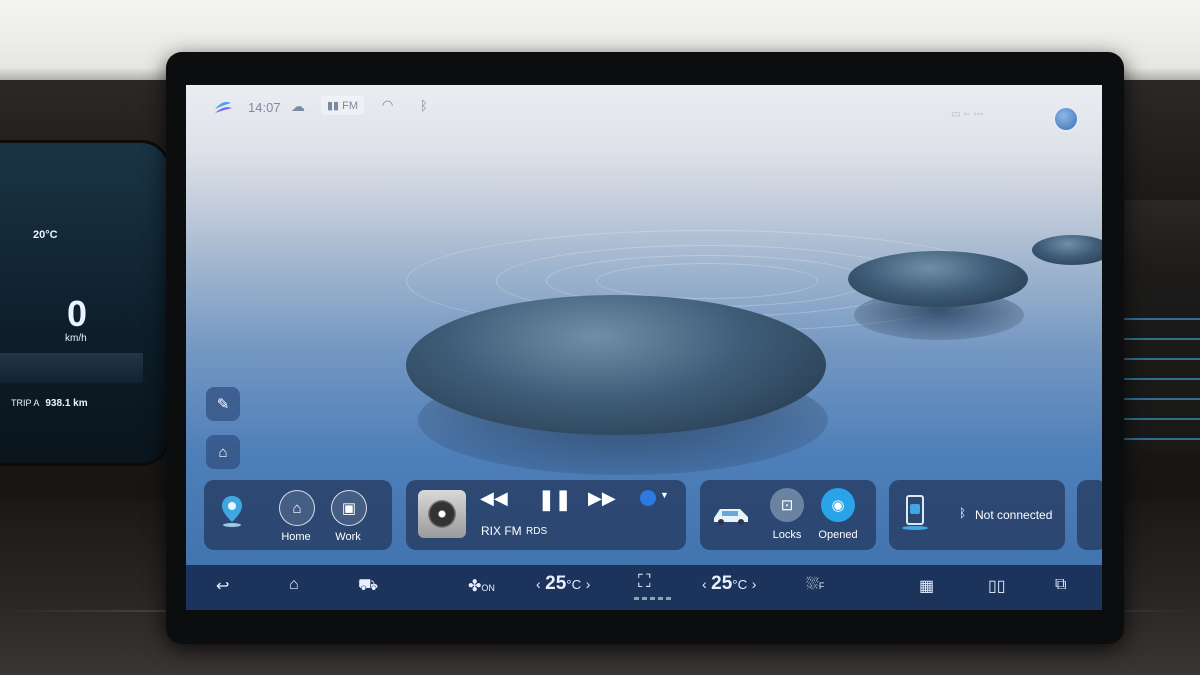 This screenshot has width=1200, height=675. Describe the element at coordinates (654, 598) in the screenshot. I see `seat-heat-level` at that location.